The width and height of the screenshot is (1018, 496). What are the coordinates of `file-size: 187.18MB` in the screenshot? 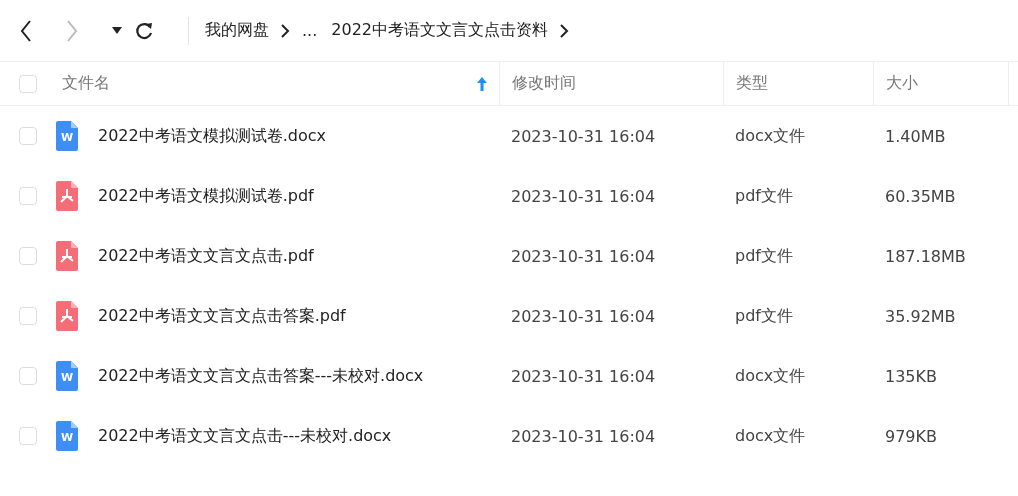 It's located at (925, 256).